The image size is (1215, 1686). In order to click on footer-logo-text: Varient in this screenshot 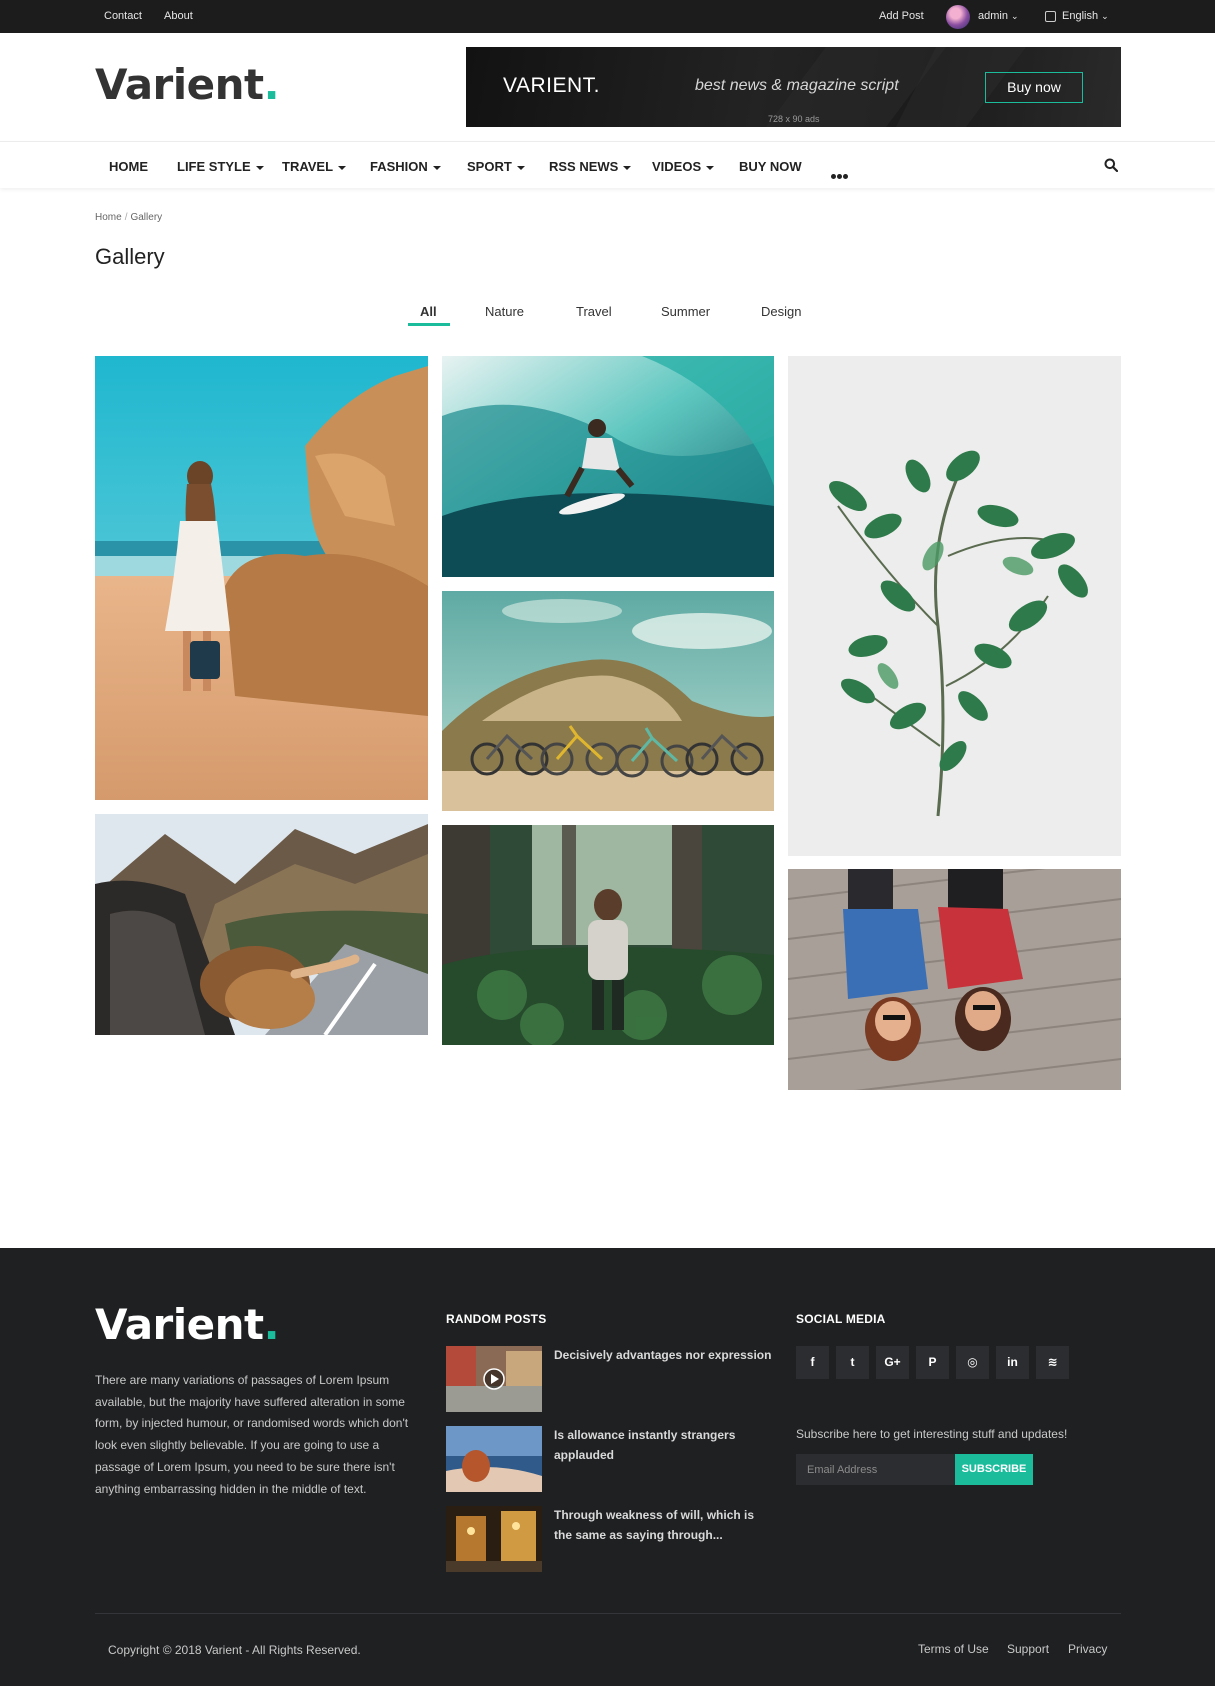, I will do `click(179, 1324)`.